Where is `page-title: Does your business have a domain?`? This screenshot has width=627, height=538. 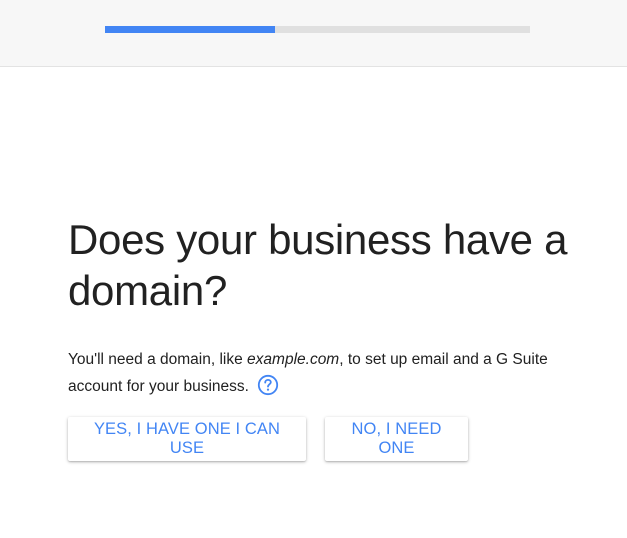 page-title: Does your business have a domain? is located at coordinates (318, 265).